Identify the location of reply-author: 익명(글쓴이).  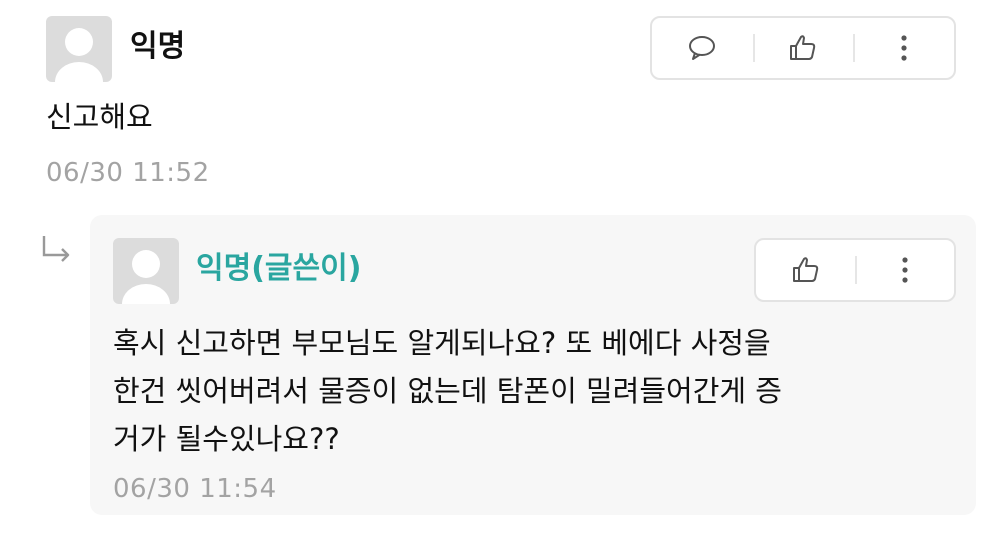
(279, 268).